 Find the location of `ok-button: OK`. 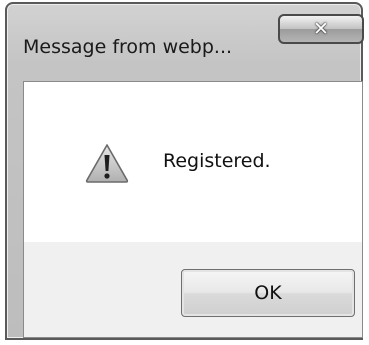

ok-button: OK is located at coordinates (268, 293).